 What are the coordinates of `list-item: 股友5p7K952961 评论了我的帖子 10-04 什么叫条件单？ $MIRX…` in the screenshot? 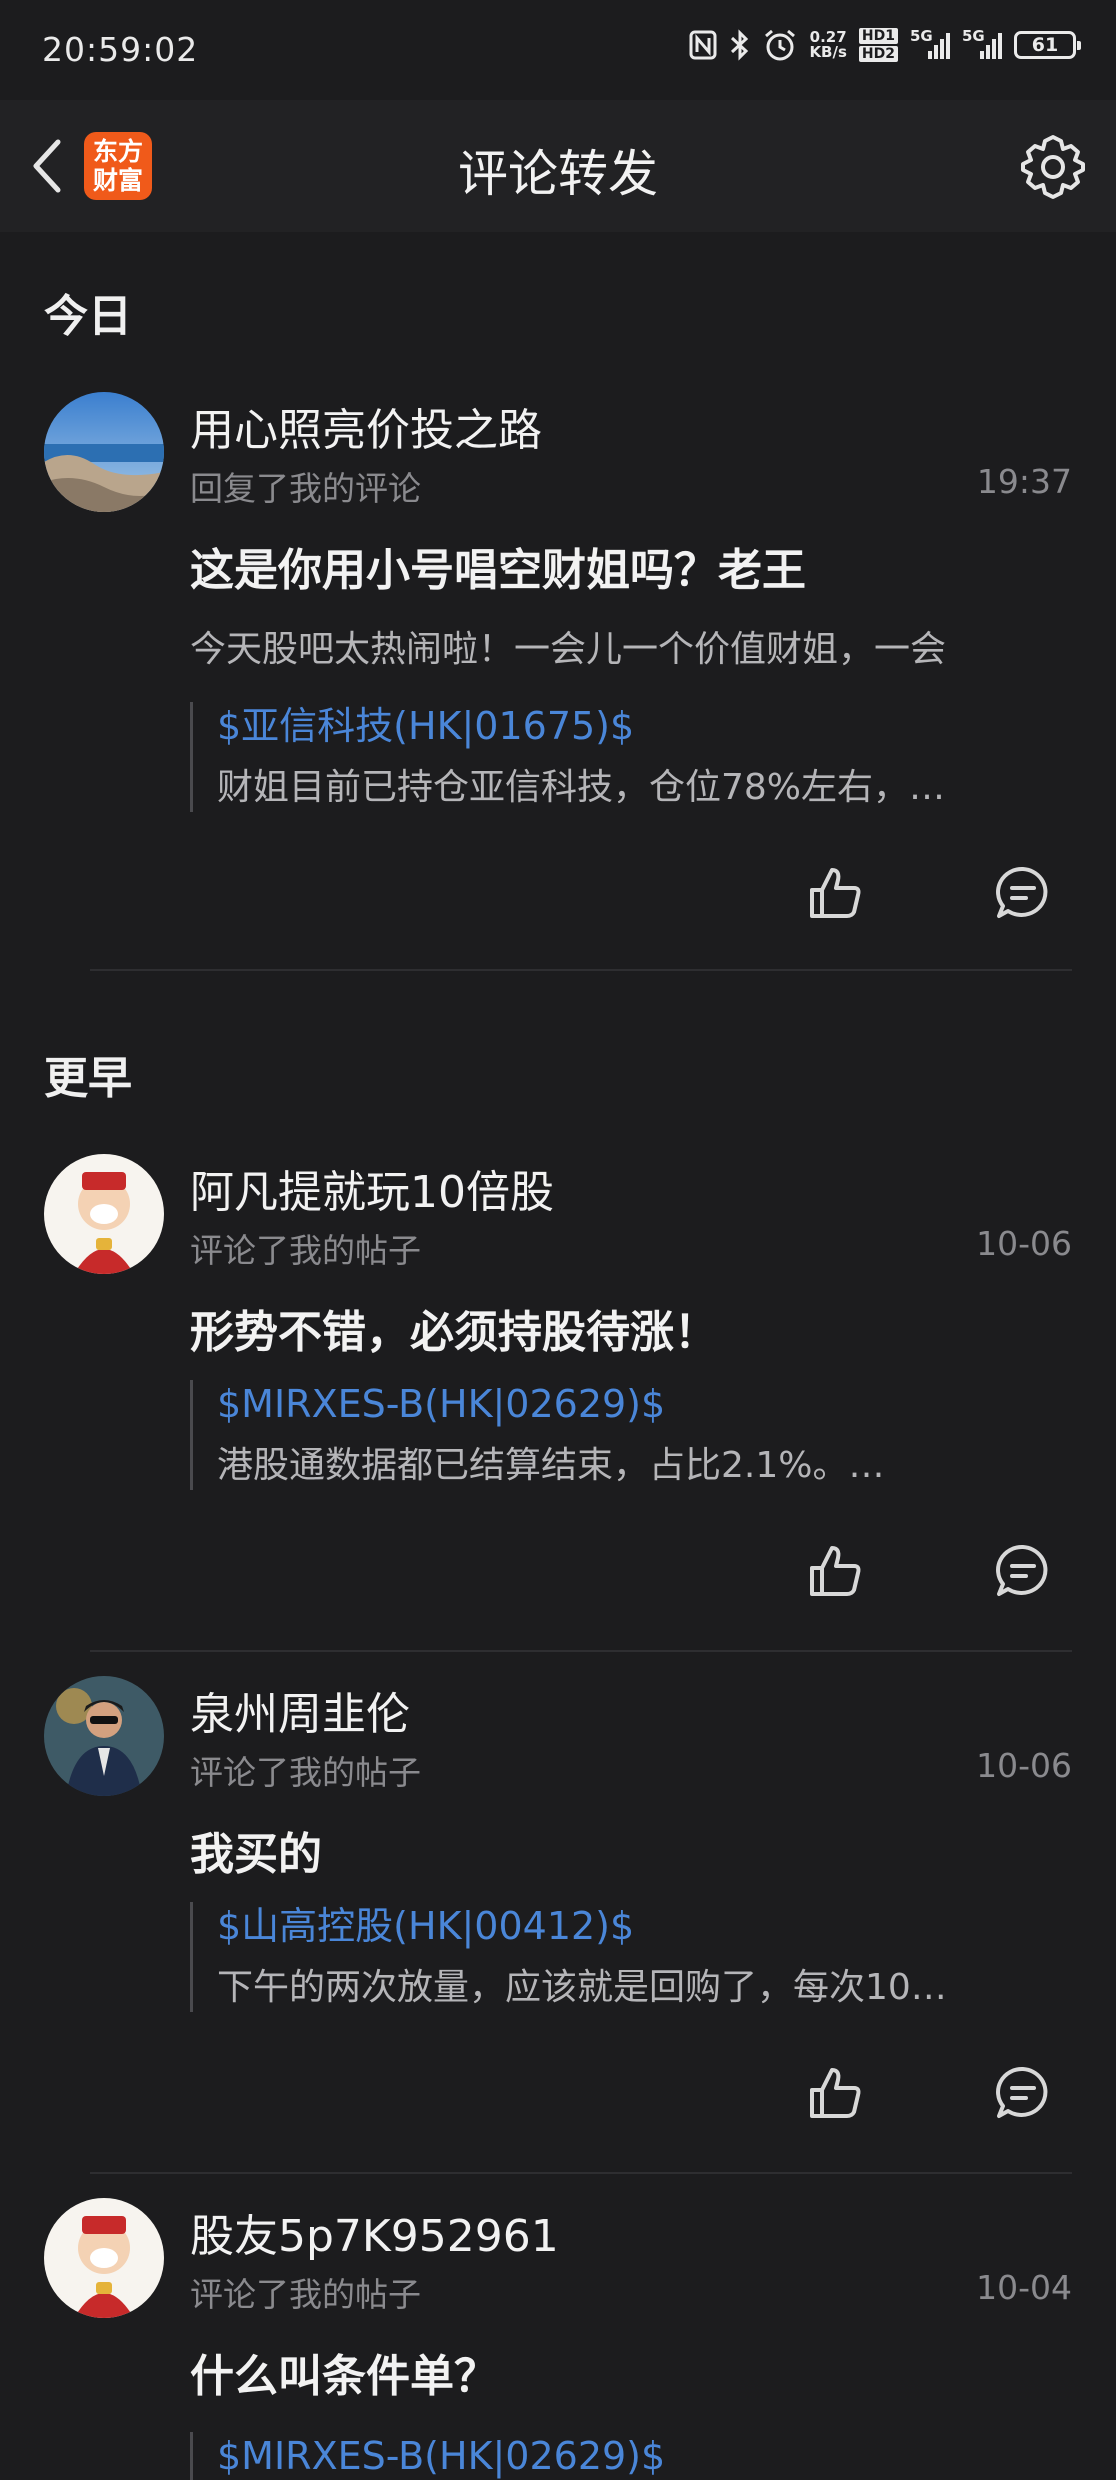 It's located at (558, 2339).